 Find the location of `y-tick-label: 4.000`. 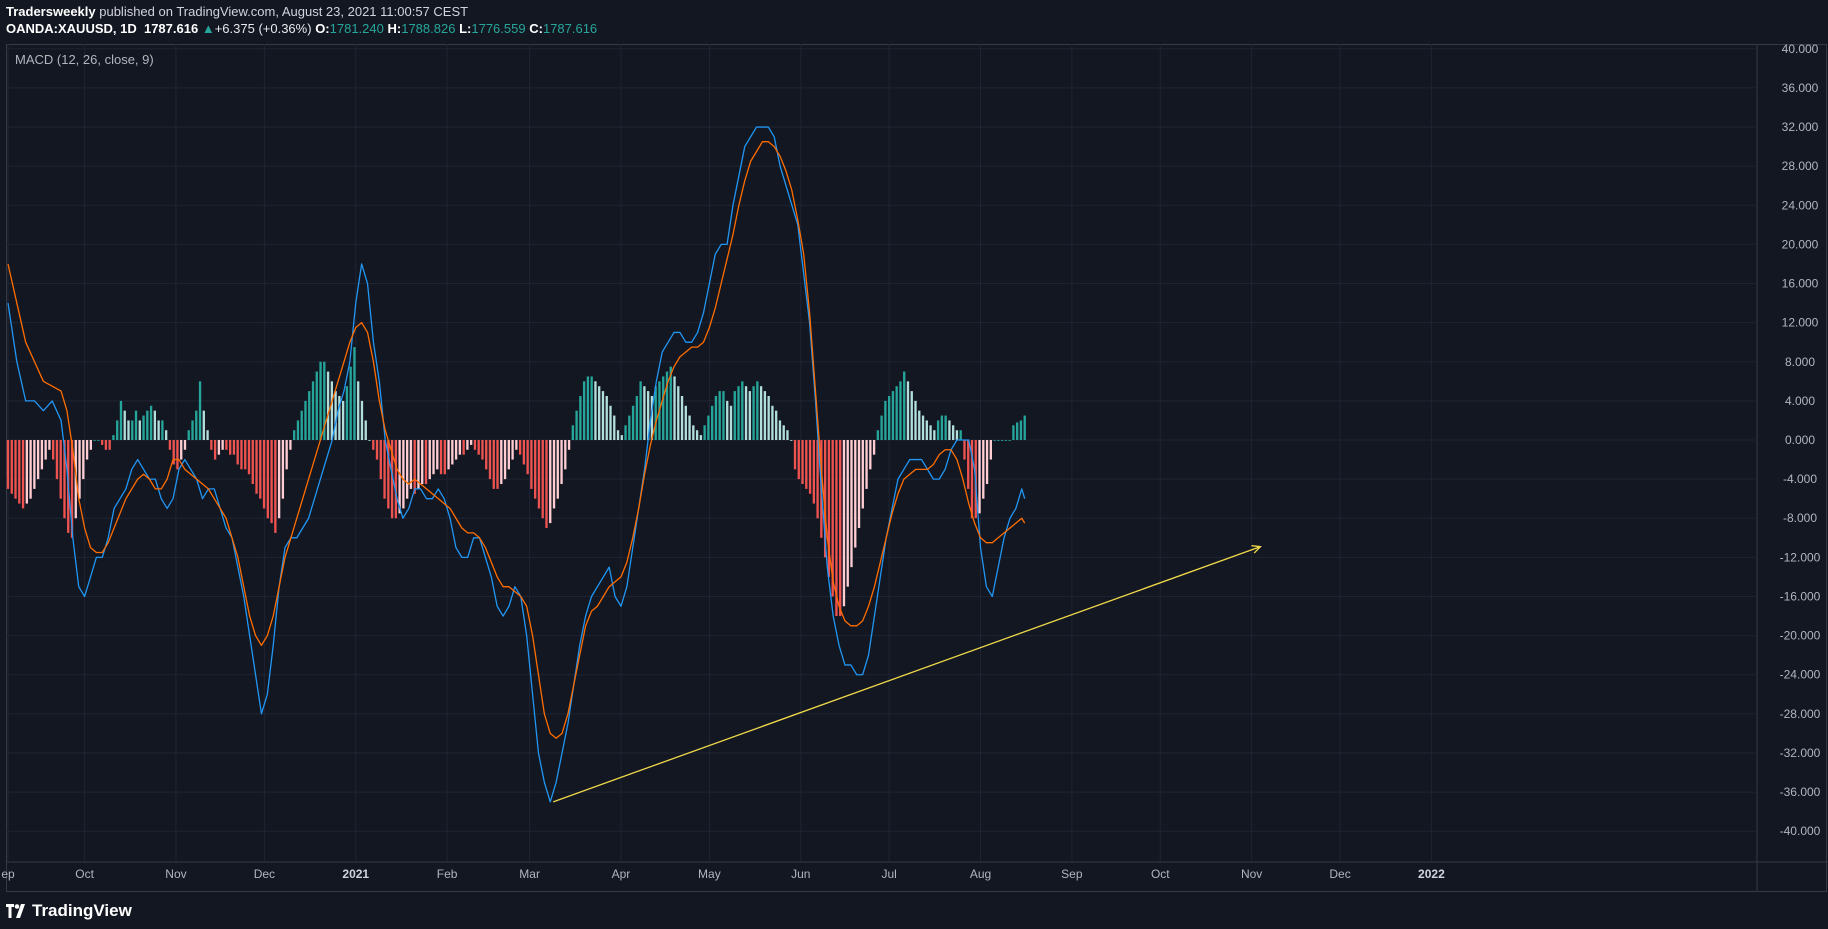

y-tick-label: 4.000 is located at coordinates (1800, 401).